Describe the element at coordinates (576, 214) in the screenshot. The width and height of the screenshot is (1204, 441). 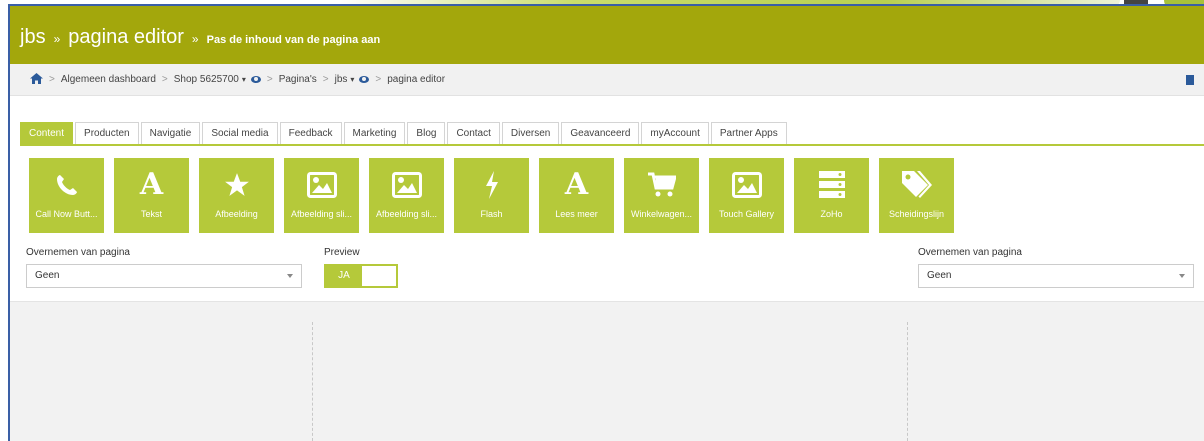
I see `widget-label: Lees meer` at that location.